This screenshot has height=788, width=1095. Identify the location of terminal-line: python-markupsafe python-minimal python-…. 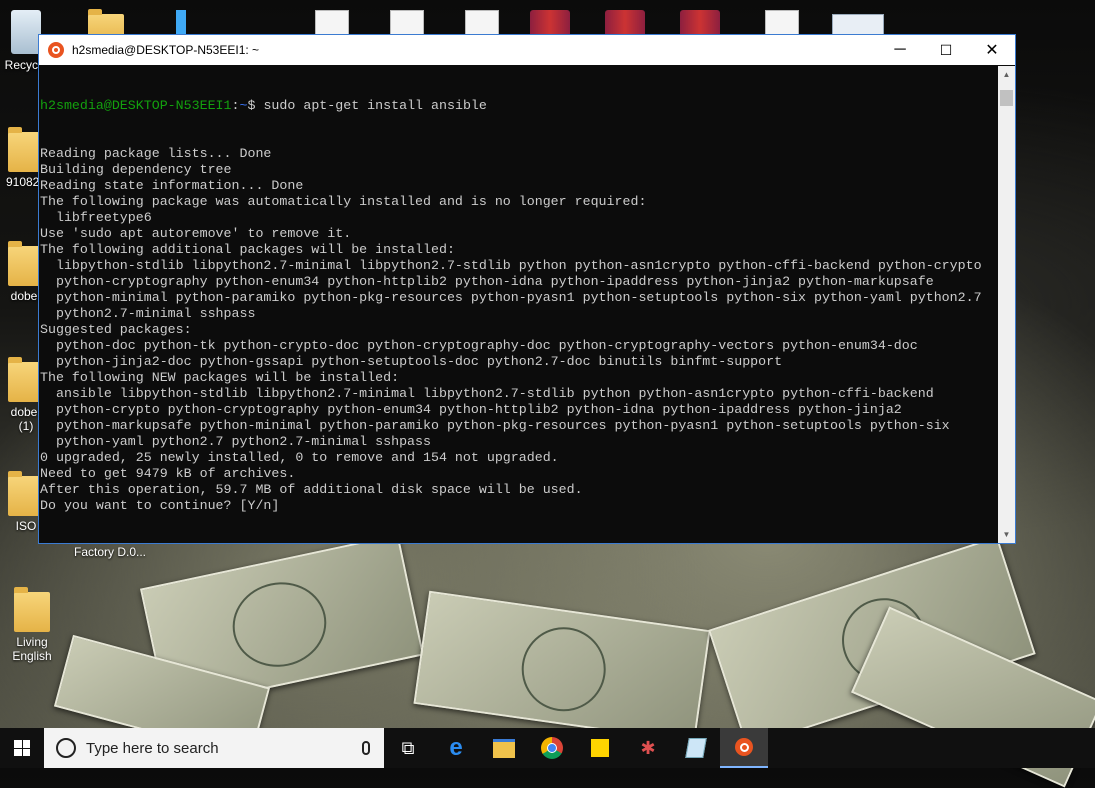
(495, 425).